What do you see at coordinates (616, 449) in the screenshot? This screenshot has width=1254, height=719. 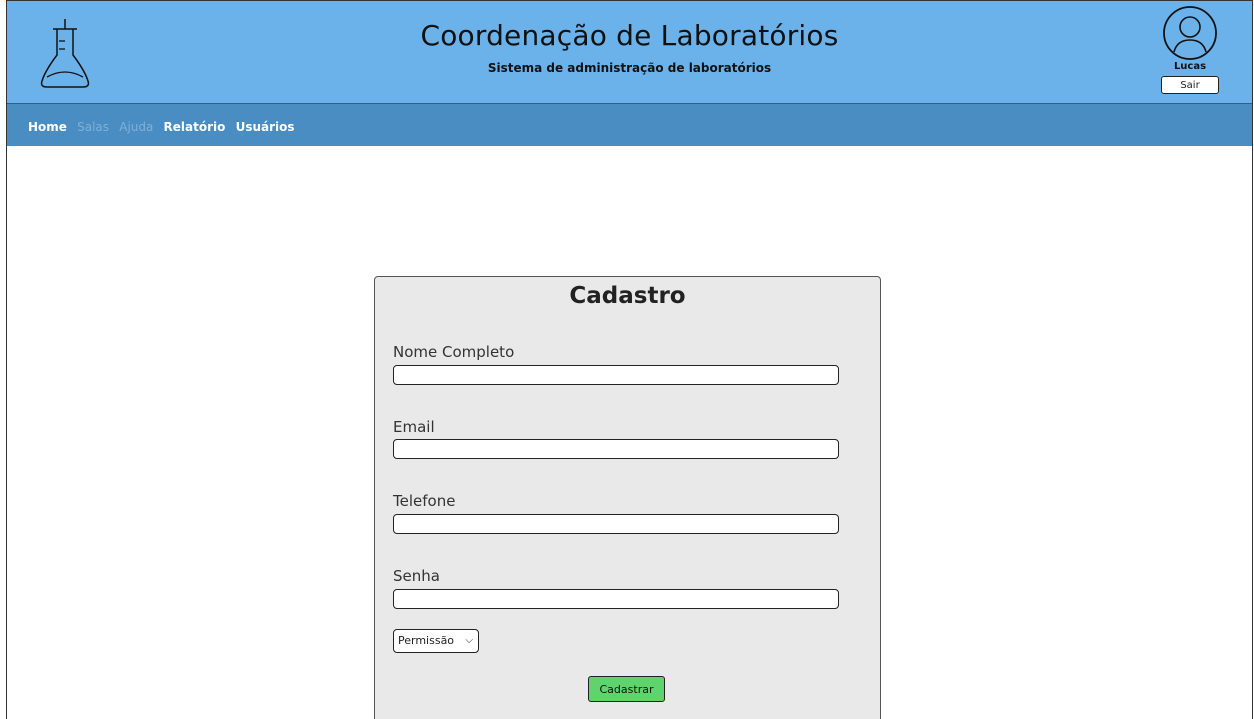 I see `email-field` at bounding box center [616, 449].